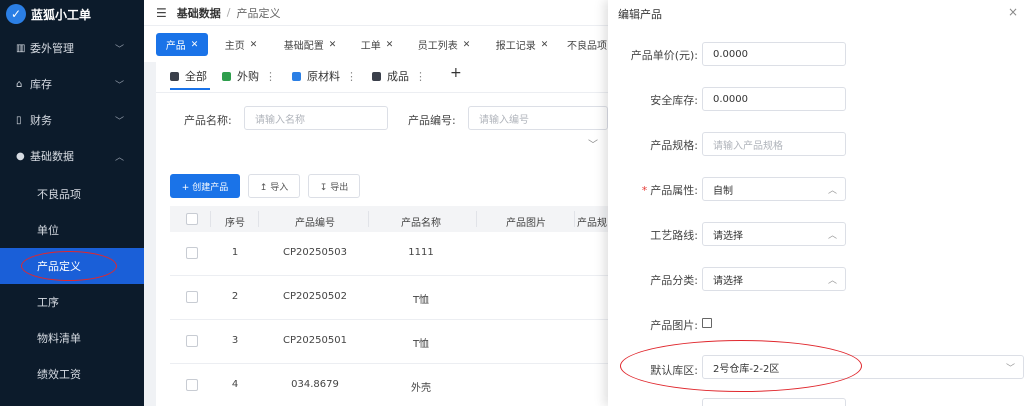 The height and width of the screenshot is (406, 1024). I want to click on drawer-title: 编辑产品, so click(640, 14).